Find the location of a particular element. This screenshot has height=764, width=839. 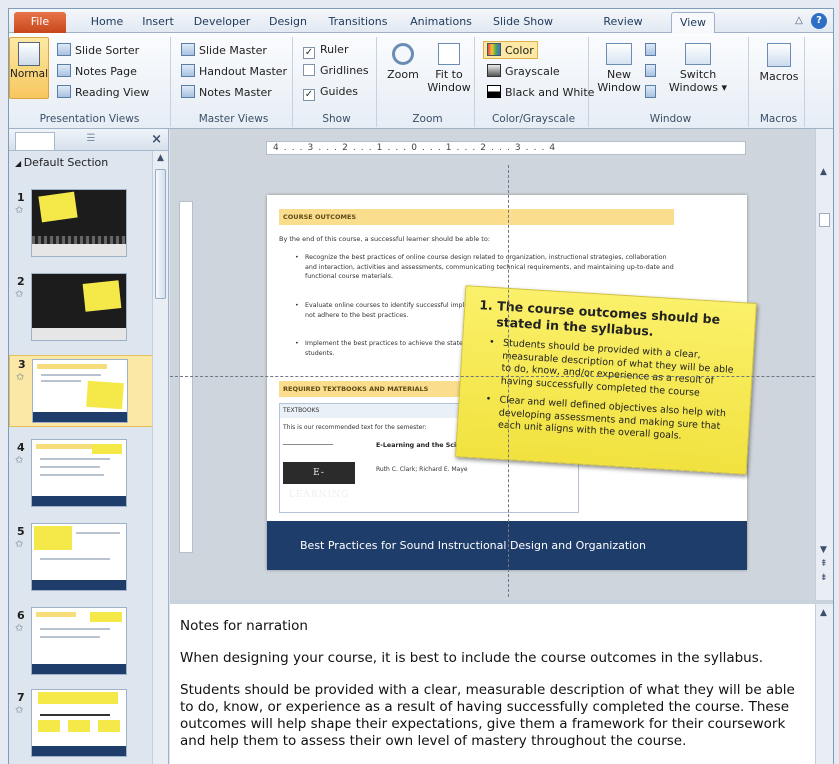

handout-master-button: Handout Master is located at coordinates (234, 71).